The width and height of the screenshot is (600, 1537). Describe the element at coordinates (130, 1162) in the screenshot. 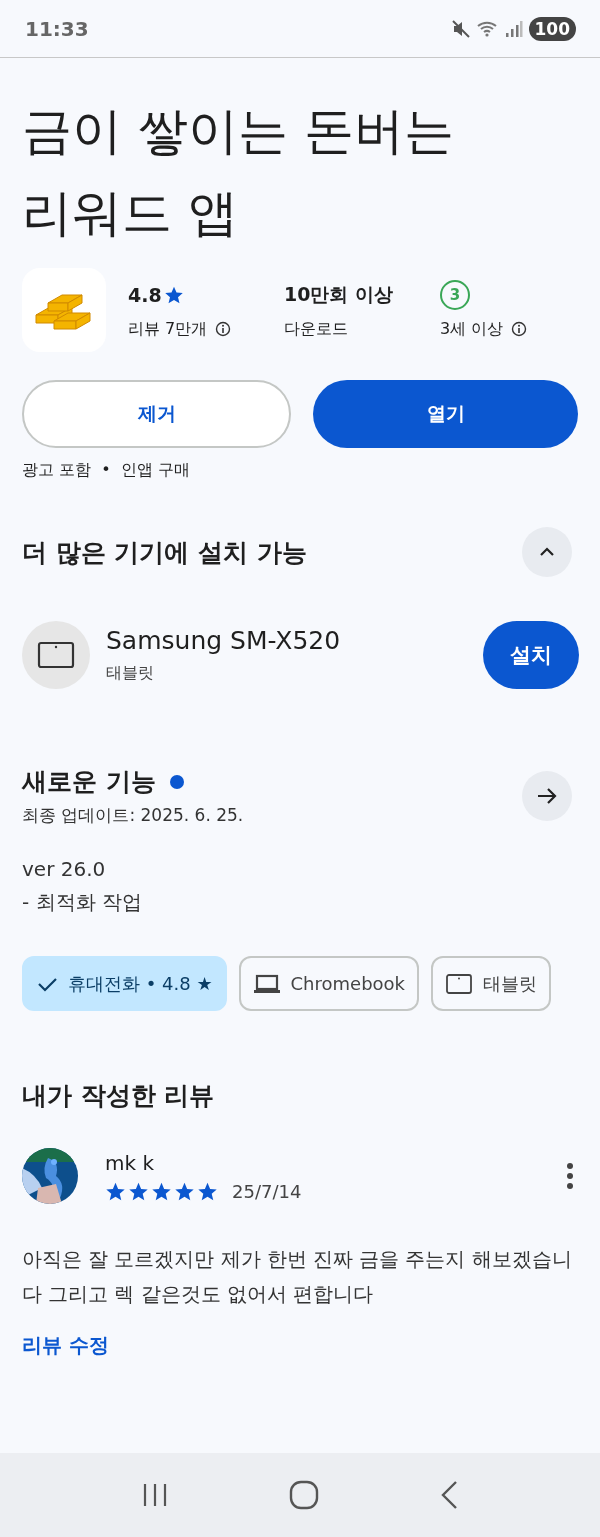

I see `reviewer-name: mk k` at that location.